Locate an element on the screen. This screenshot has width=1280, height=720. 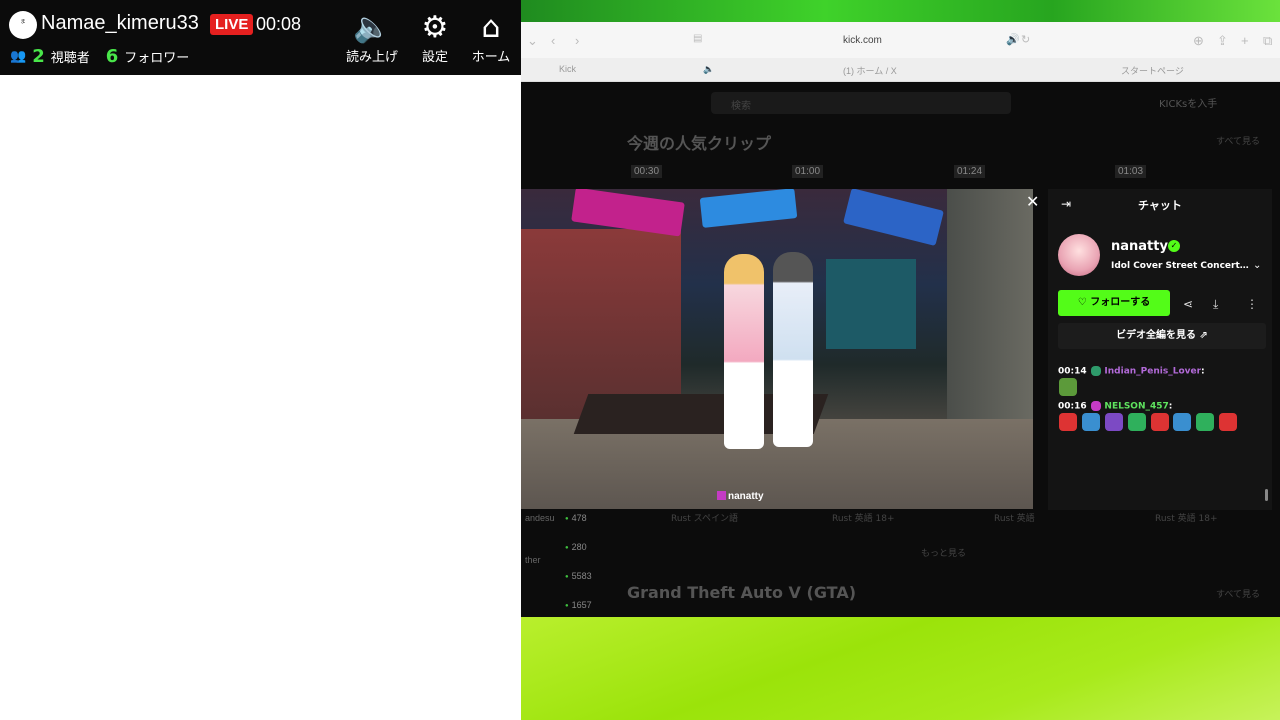
download-icon: ⊕ is located at coordinates (1198, 41).